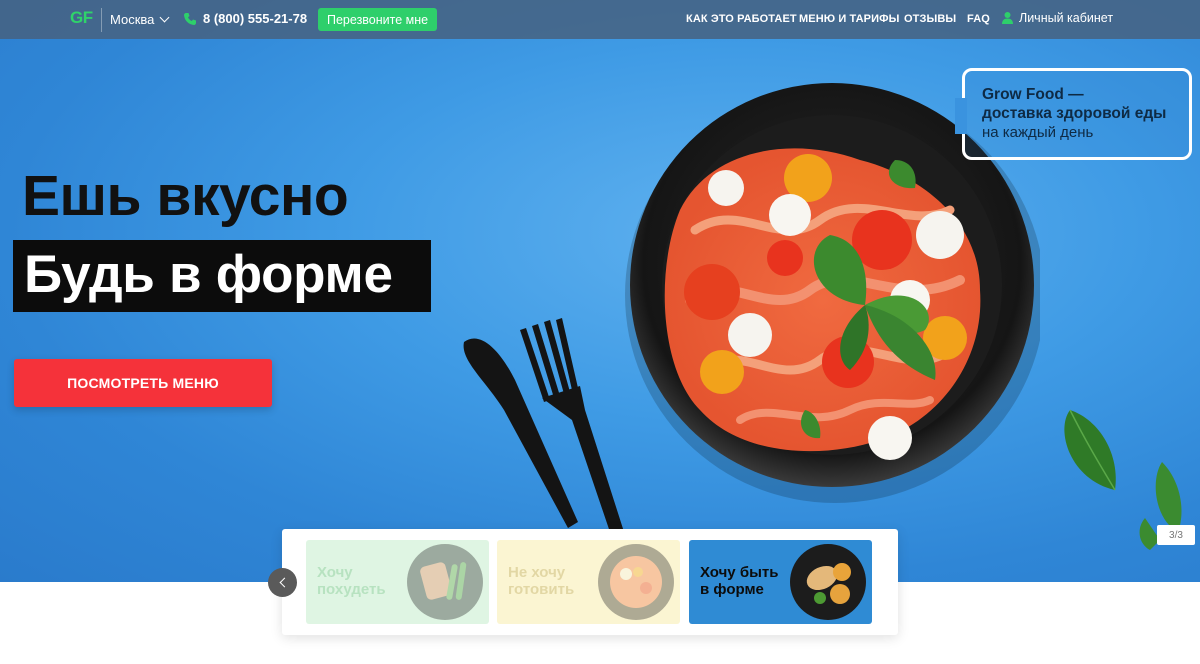 Image resolution: width=1200 pixels, height=664 pixels. I want to click on chicken-dish-image, so click(828, 582).